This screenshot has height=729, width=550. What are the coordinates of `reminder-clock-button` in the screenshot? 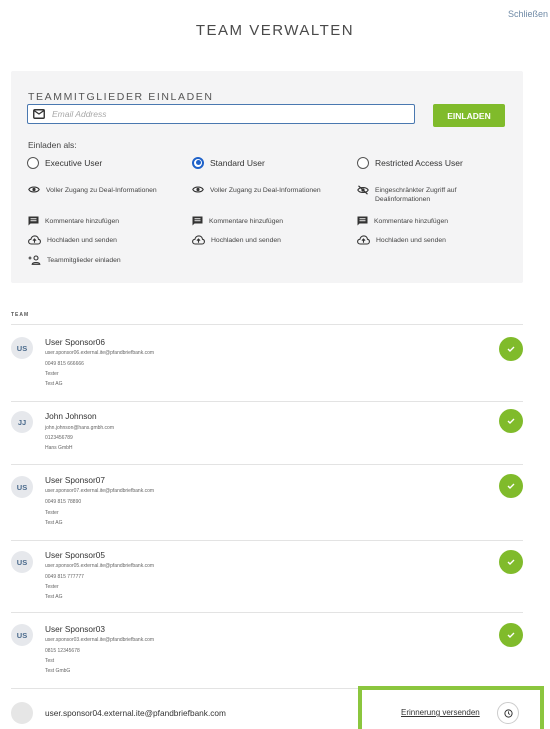 It's located at (508, 713).